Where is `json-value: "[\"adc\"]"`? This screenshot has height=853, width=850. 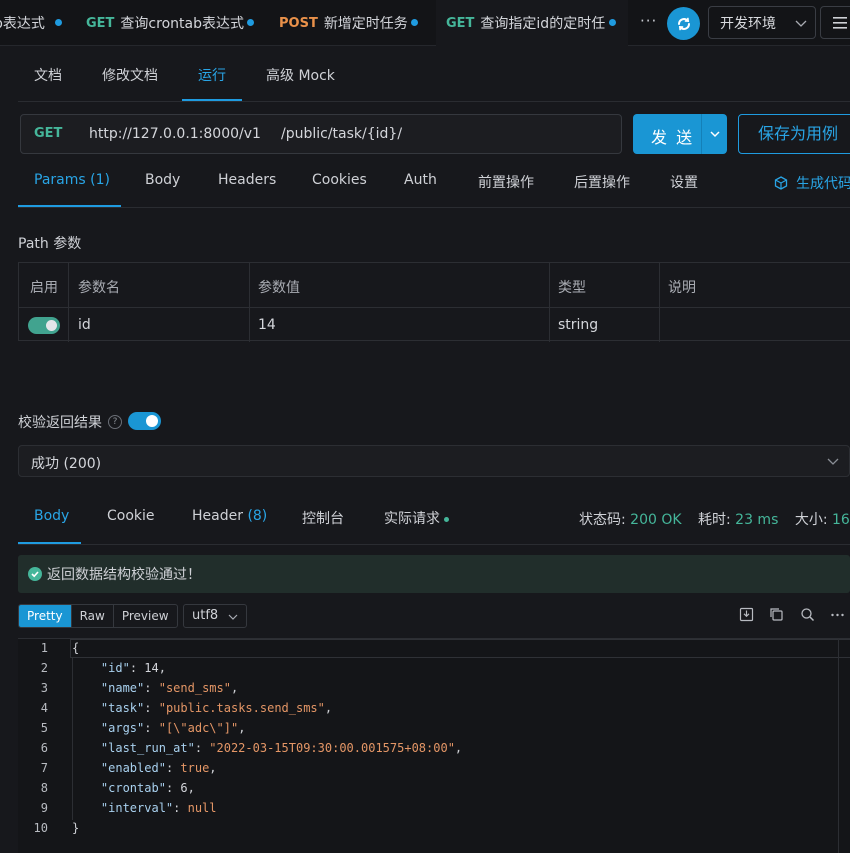 json-value: "[\"adc\"]" is located at coordinates (198, 728).